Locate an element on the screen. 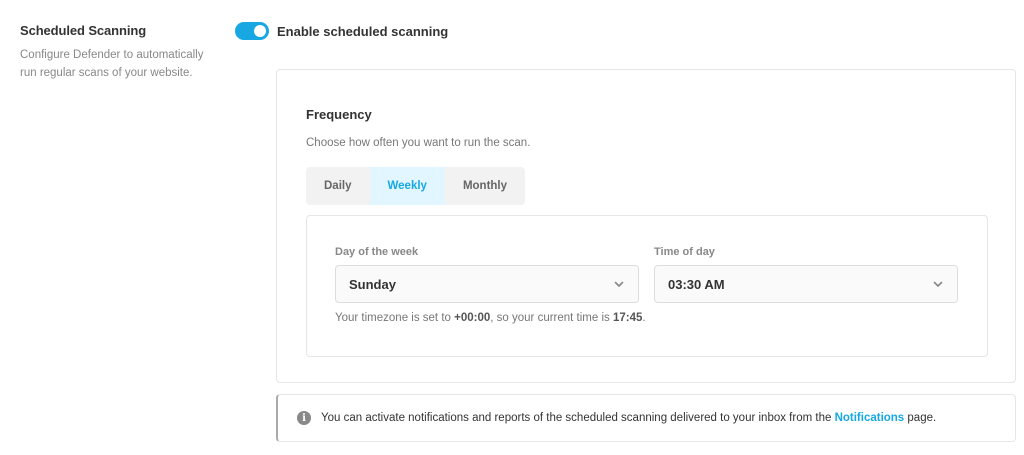  day-of-week-field: Day of the week Sunday is located at coordinates (487, 274).